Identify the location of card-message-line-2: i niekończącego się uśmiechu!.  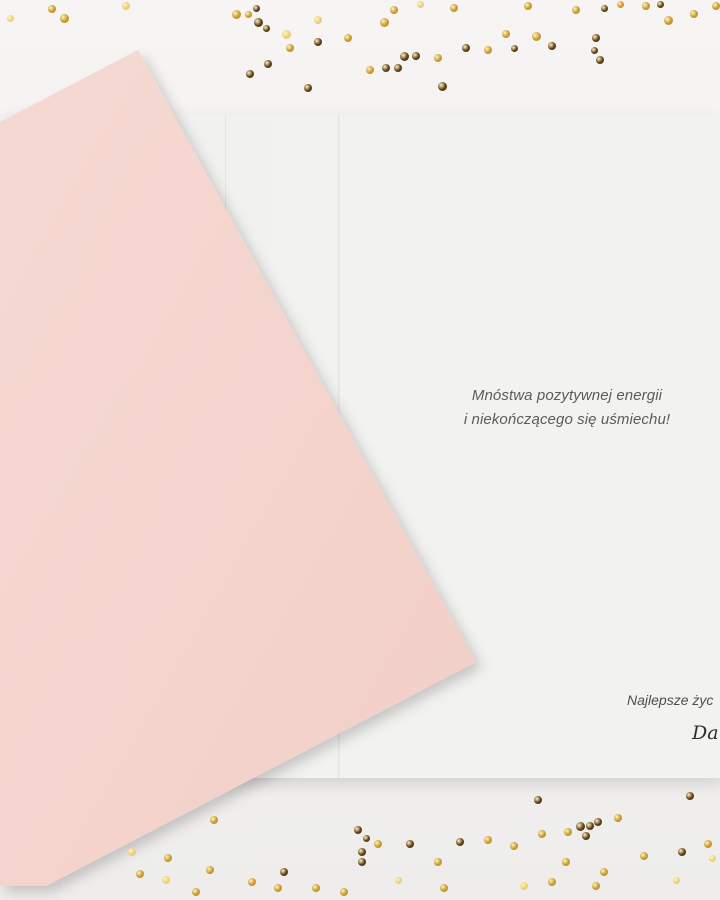
(567, 419).